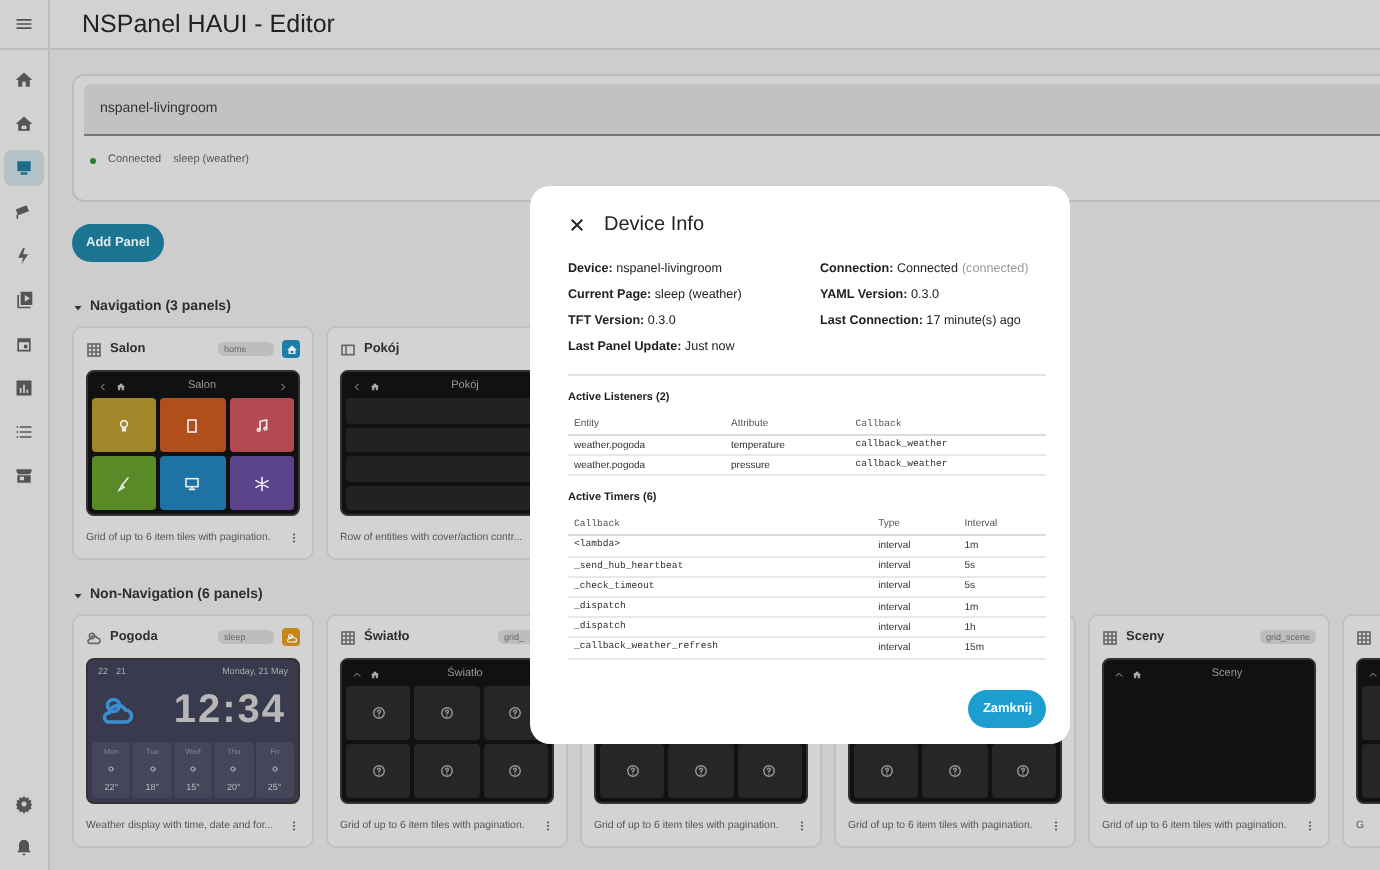 The image size is (1380, 870). I want to click on chart-icon, so click(24, 388).